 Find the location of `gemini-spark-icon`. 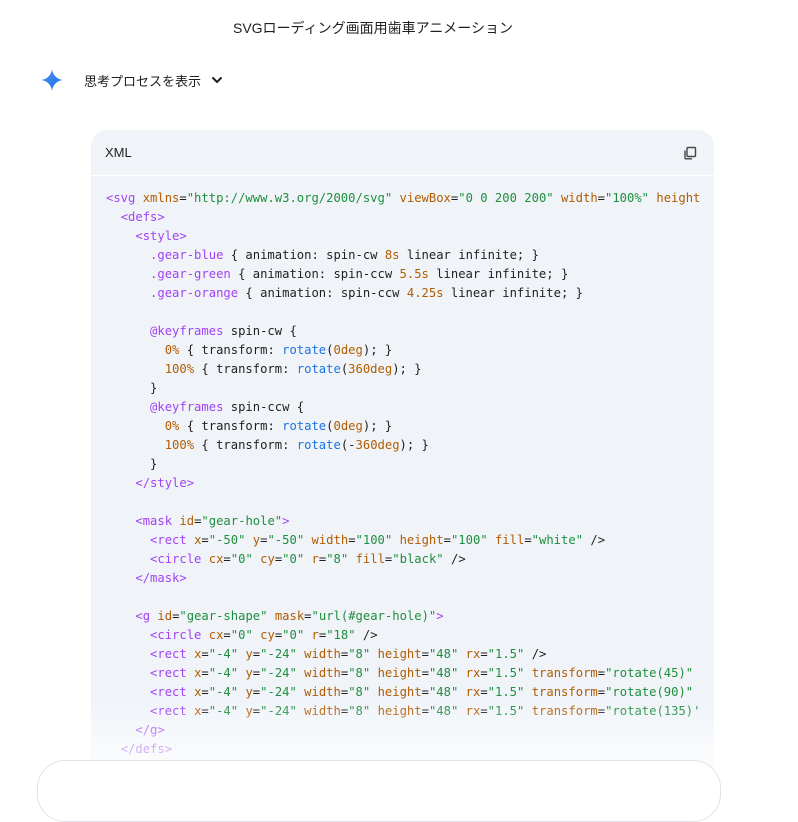

gemini-spark-icon is located at coordinates (52, 80).